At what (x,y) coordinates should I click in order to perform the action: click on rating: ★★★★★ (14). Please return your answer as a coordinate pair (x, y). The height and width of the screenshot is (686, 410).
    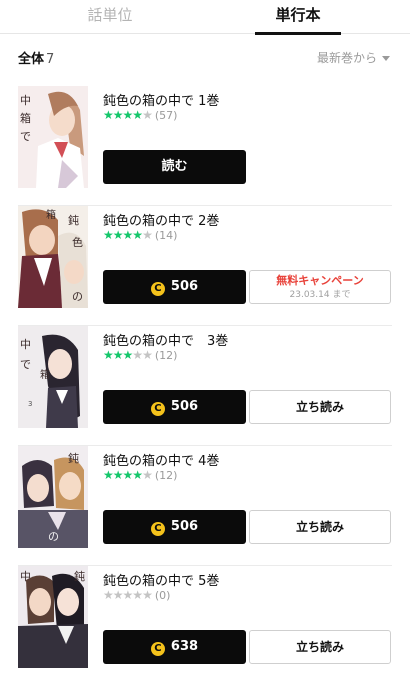
    Looking at the image, I should click on (140, 235).